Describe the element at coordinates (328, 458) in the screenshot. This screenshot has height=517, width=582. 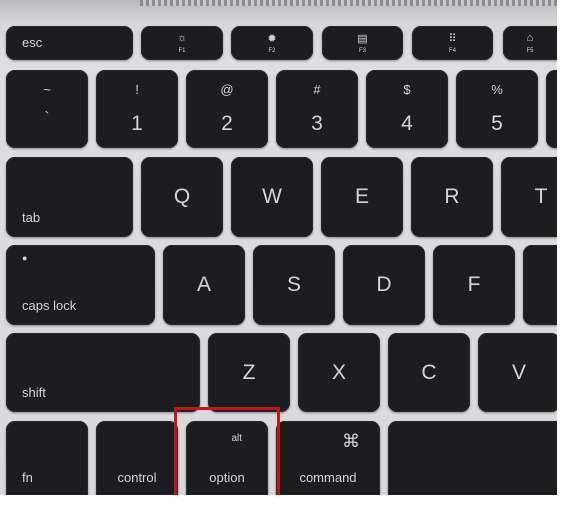
I see `key-command: ⌘ command` at that location.